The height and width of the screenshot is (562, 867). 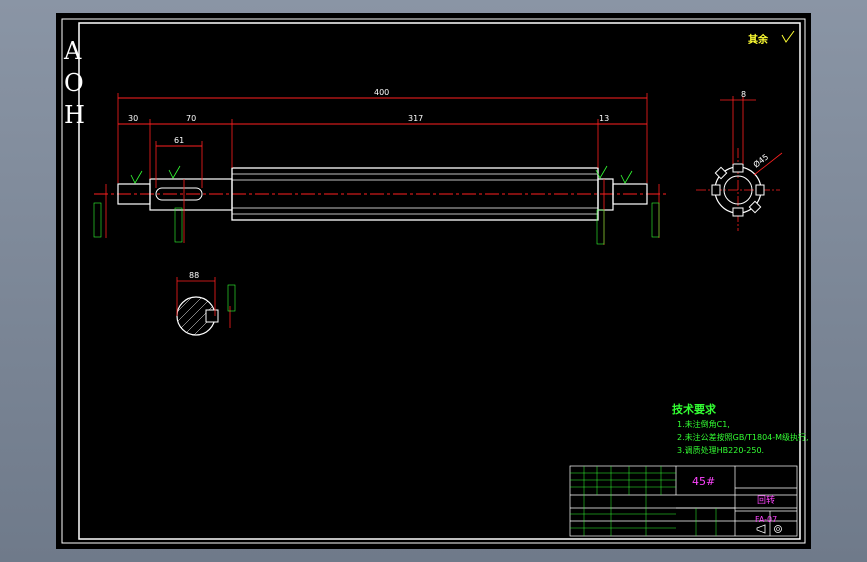 What do you see at coordinates (74, 115) in the screenshot?
I see `side-code-h: H` at bounding box center [74, 115].